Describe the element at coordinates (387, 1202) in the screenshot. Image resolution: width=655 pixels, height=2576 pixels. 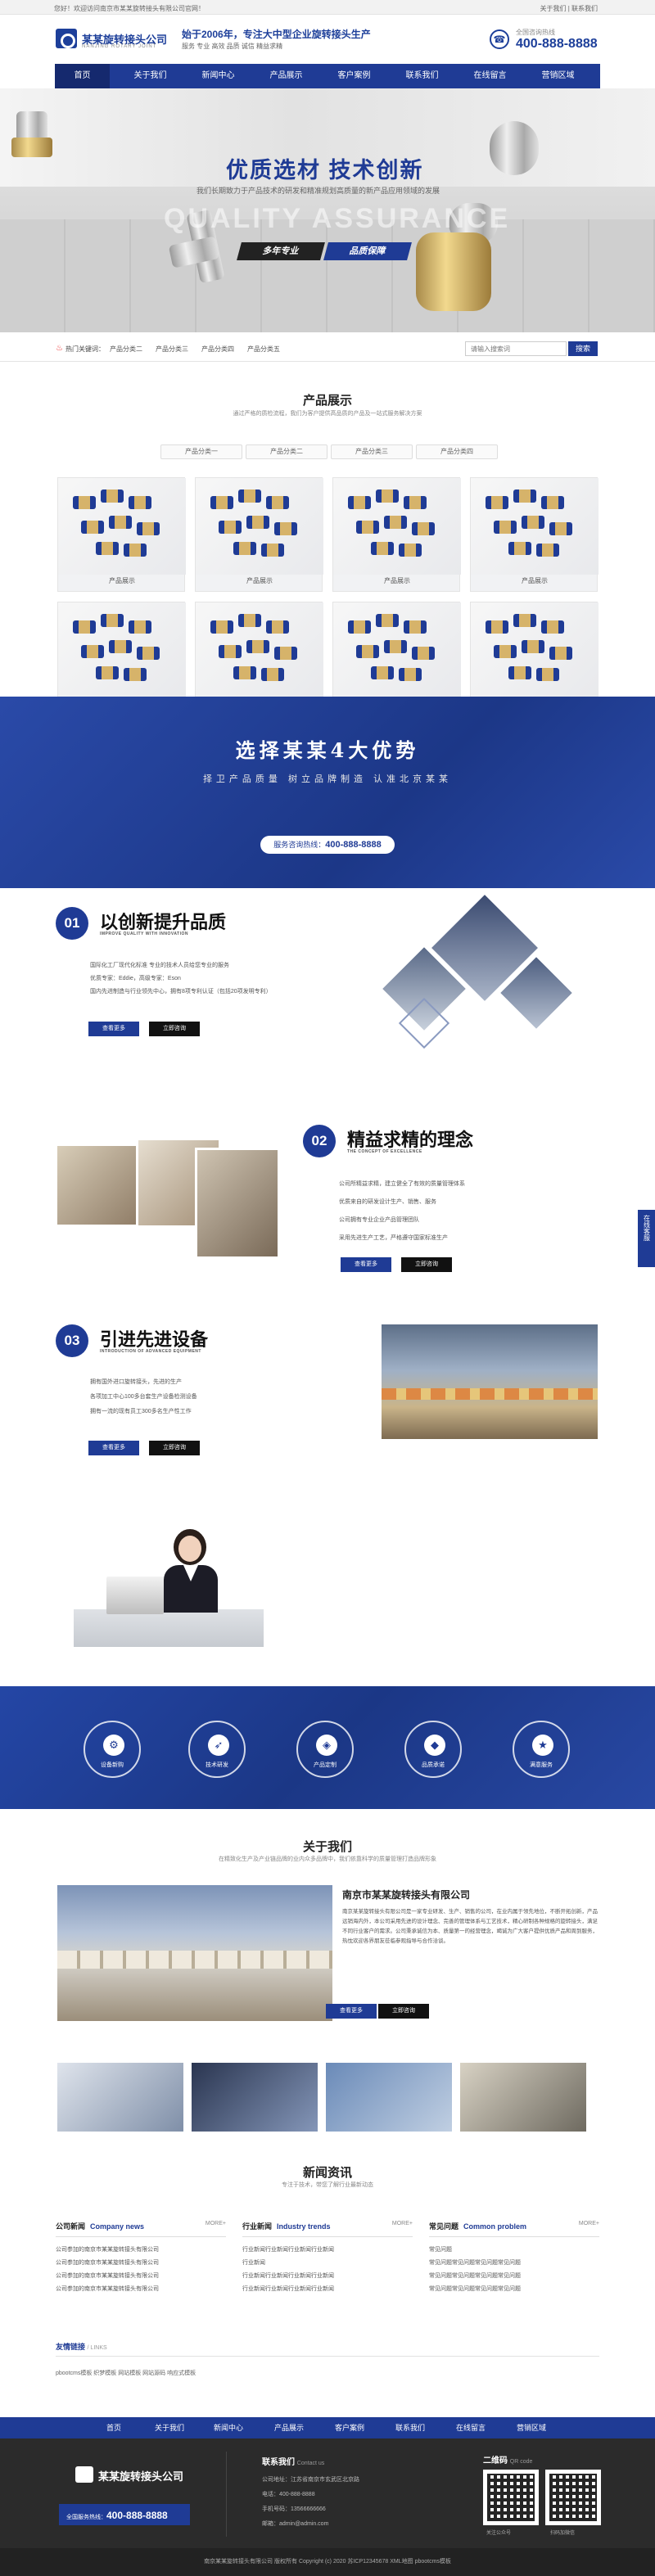
I see `list-item: 优质来自的研发设计生产、销售、服务` at that location.